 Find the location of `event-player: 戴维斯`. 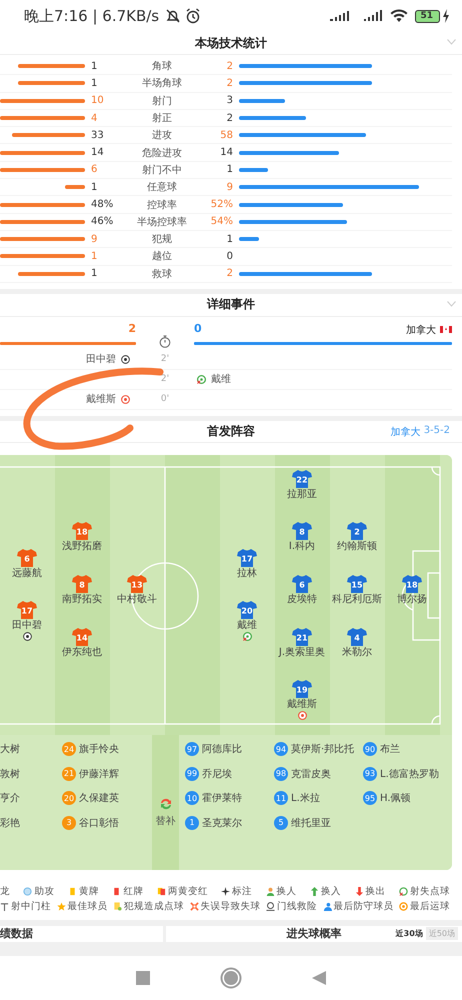

event-player: 戴维斯 is located at coordinates (101, 399).